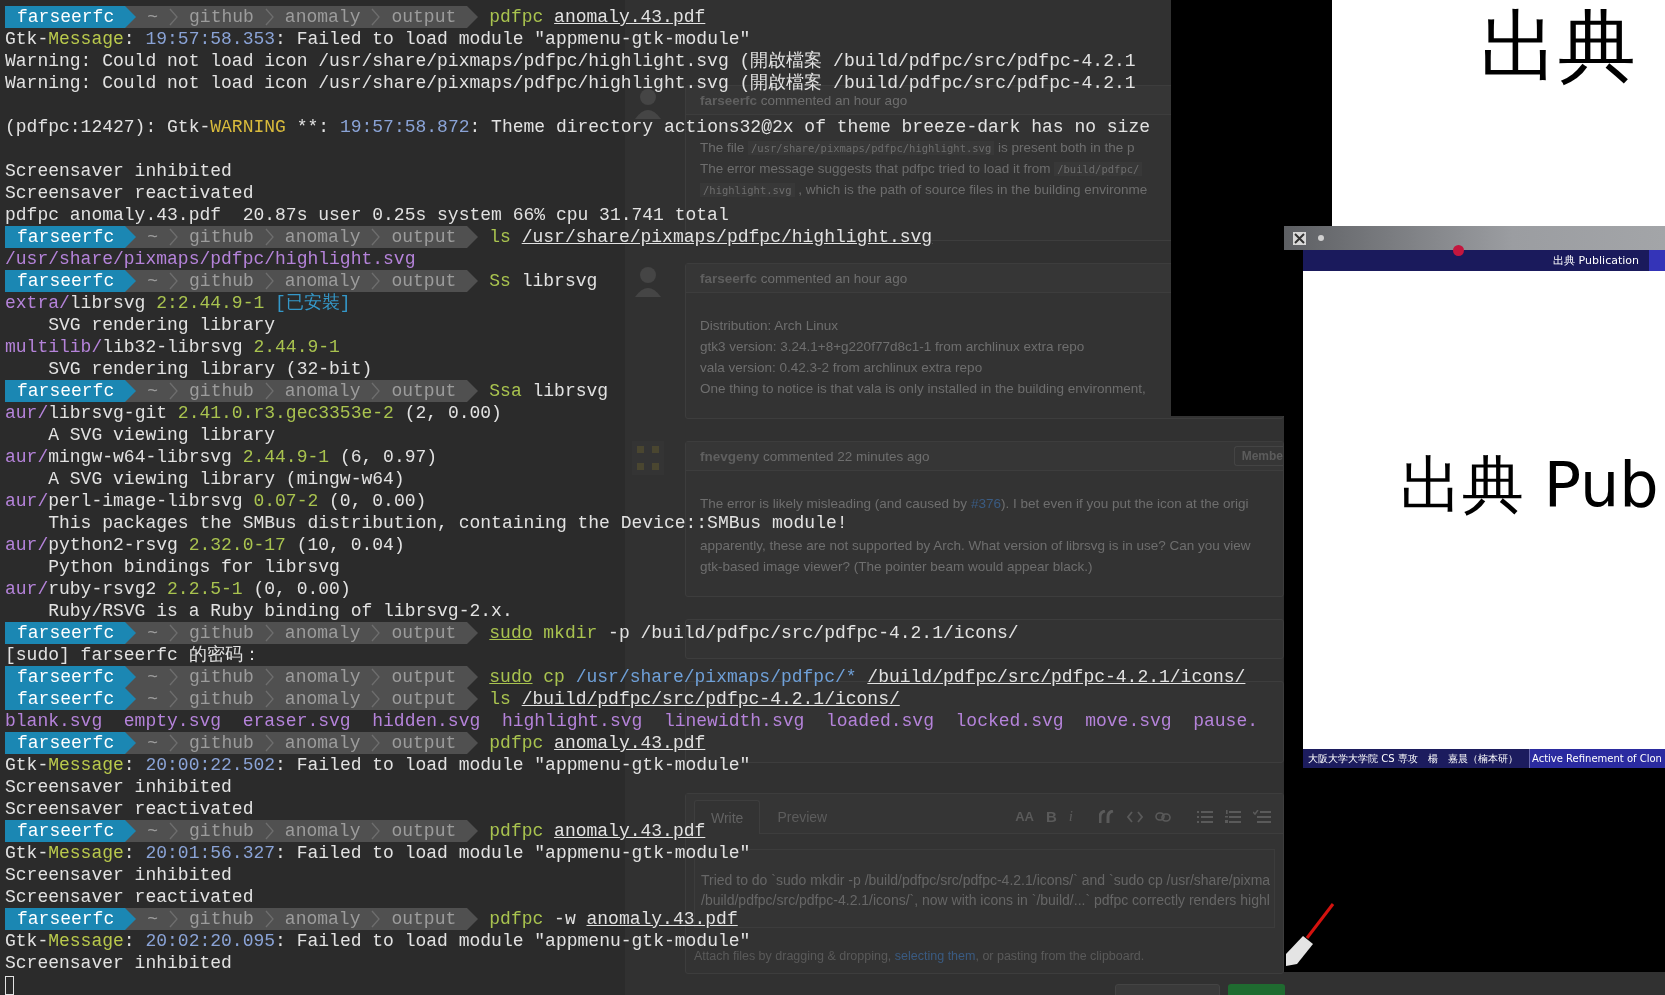  Describe the element at coordinates (378, 941) in the screenshot. I see `terminal-line: Gtk-Message: 20:02:20.095: Failed to load module "appmenu-gtk-module"` at that location.